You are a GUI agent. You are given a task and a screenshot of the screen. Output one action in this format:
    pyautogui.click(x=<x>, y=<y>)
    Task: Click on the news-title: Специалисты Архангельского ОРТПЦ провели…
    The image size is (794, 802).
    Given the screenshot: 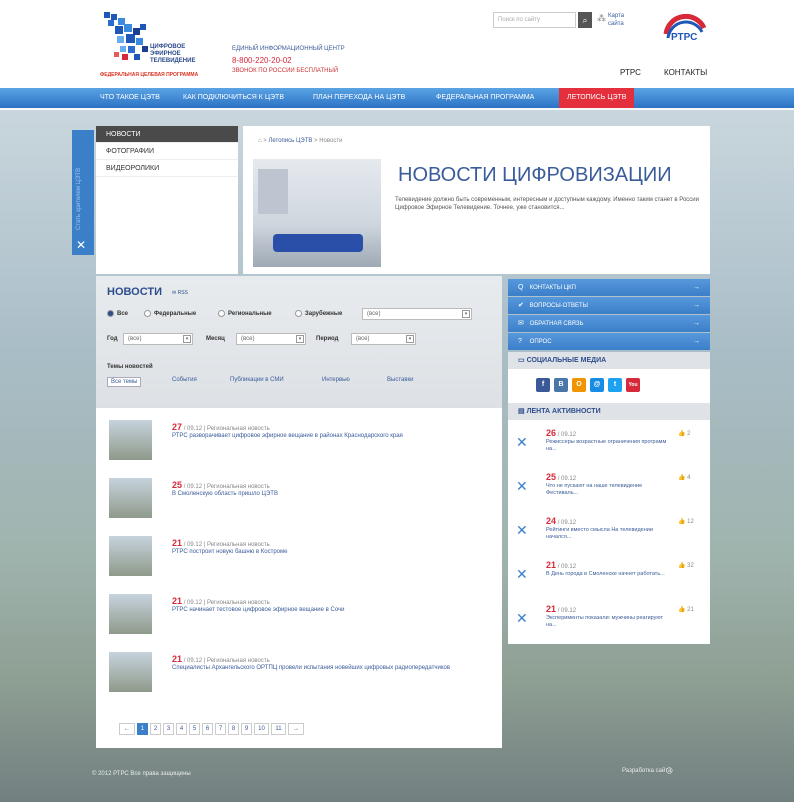 What is the action you would take?
    pyautogui.click(x=332, y=668)
    